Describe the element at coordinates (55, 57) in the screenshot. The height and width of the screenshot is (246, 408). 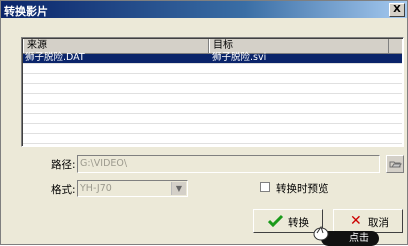
I see `source-cell: 狮子脱险.DAT` at that location.